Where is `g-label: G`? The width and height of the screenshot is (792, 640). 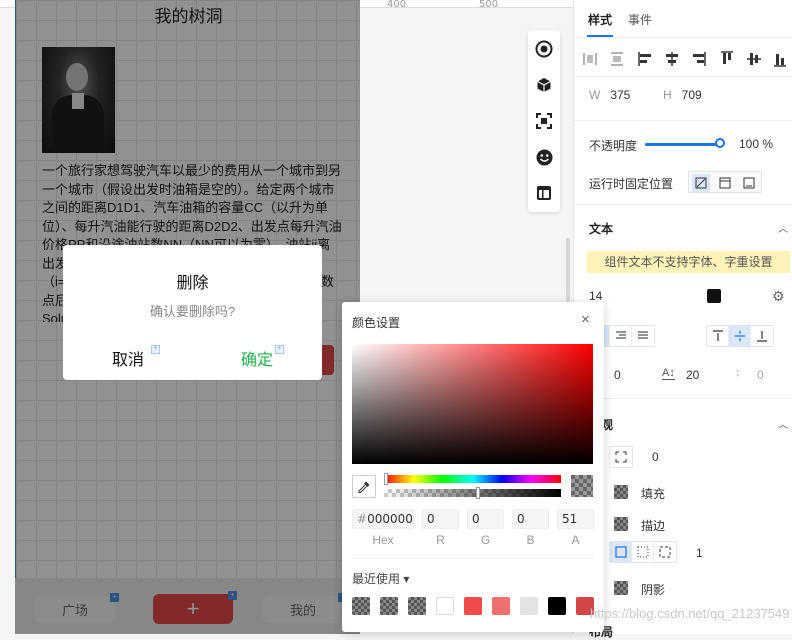
g-label: G is located at coordinates (485, 540).